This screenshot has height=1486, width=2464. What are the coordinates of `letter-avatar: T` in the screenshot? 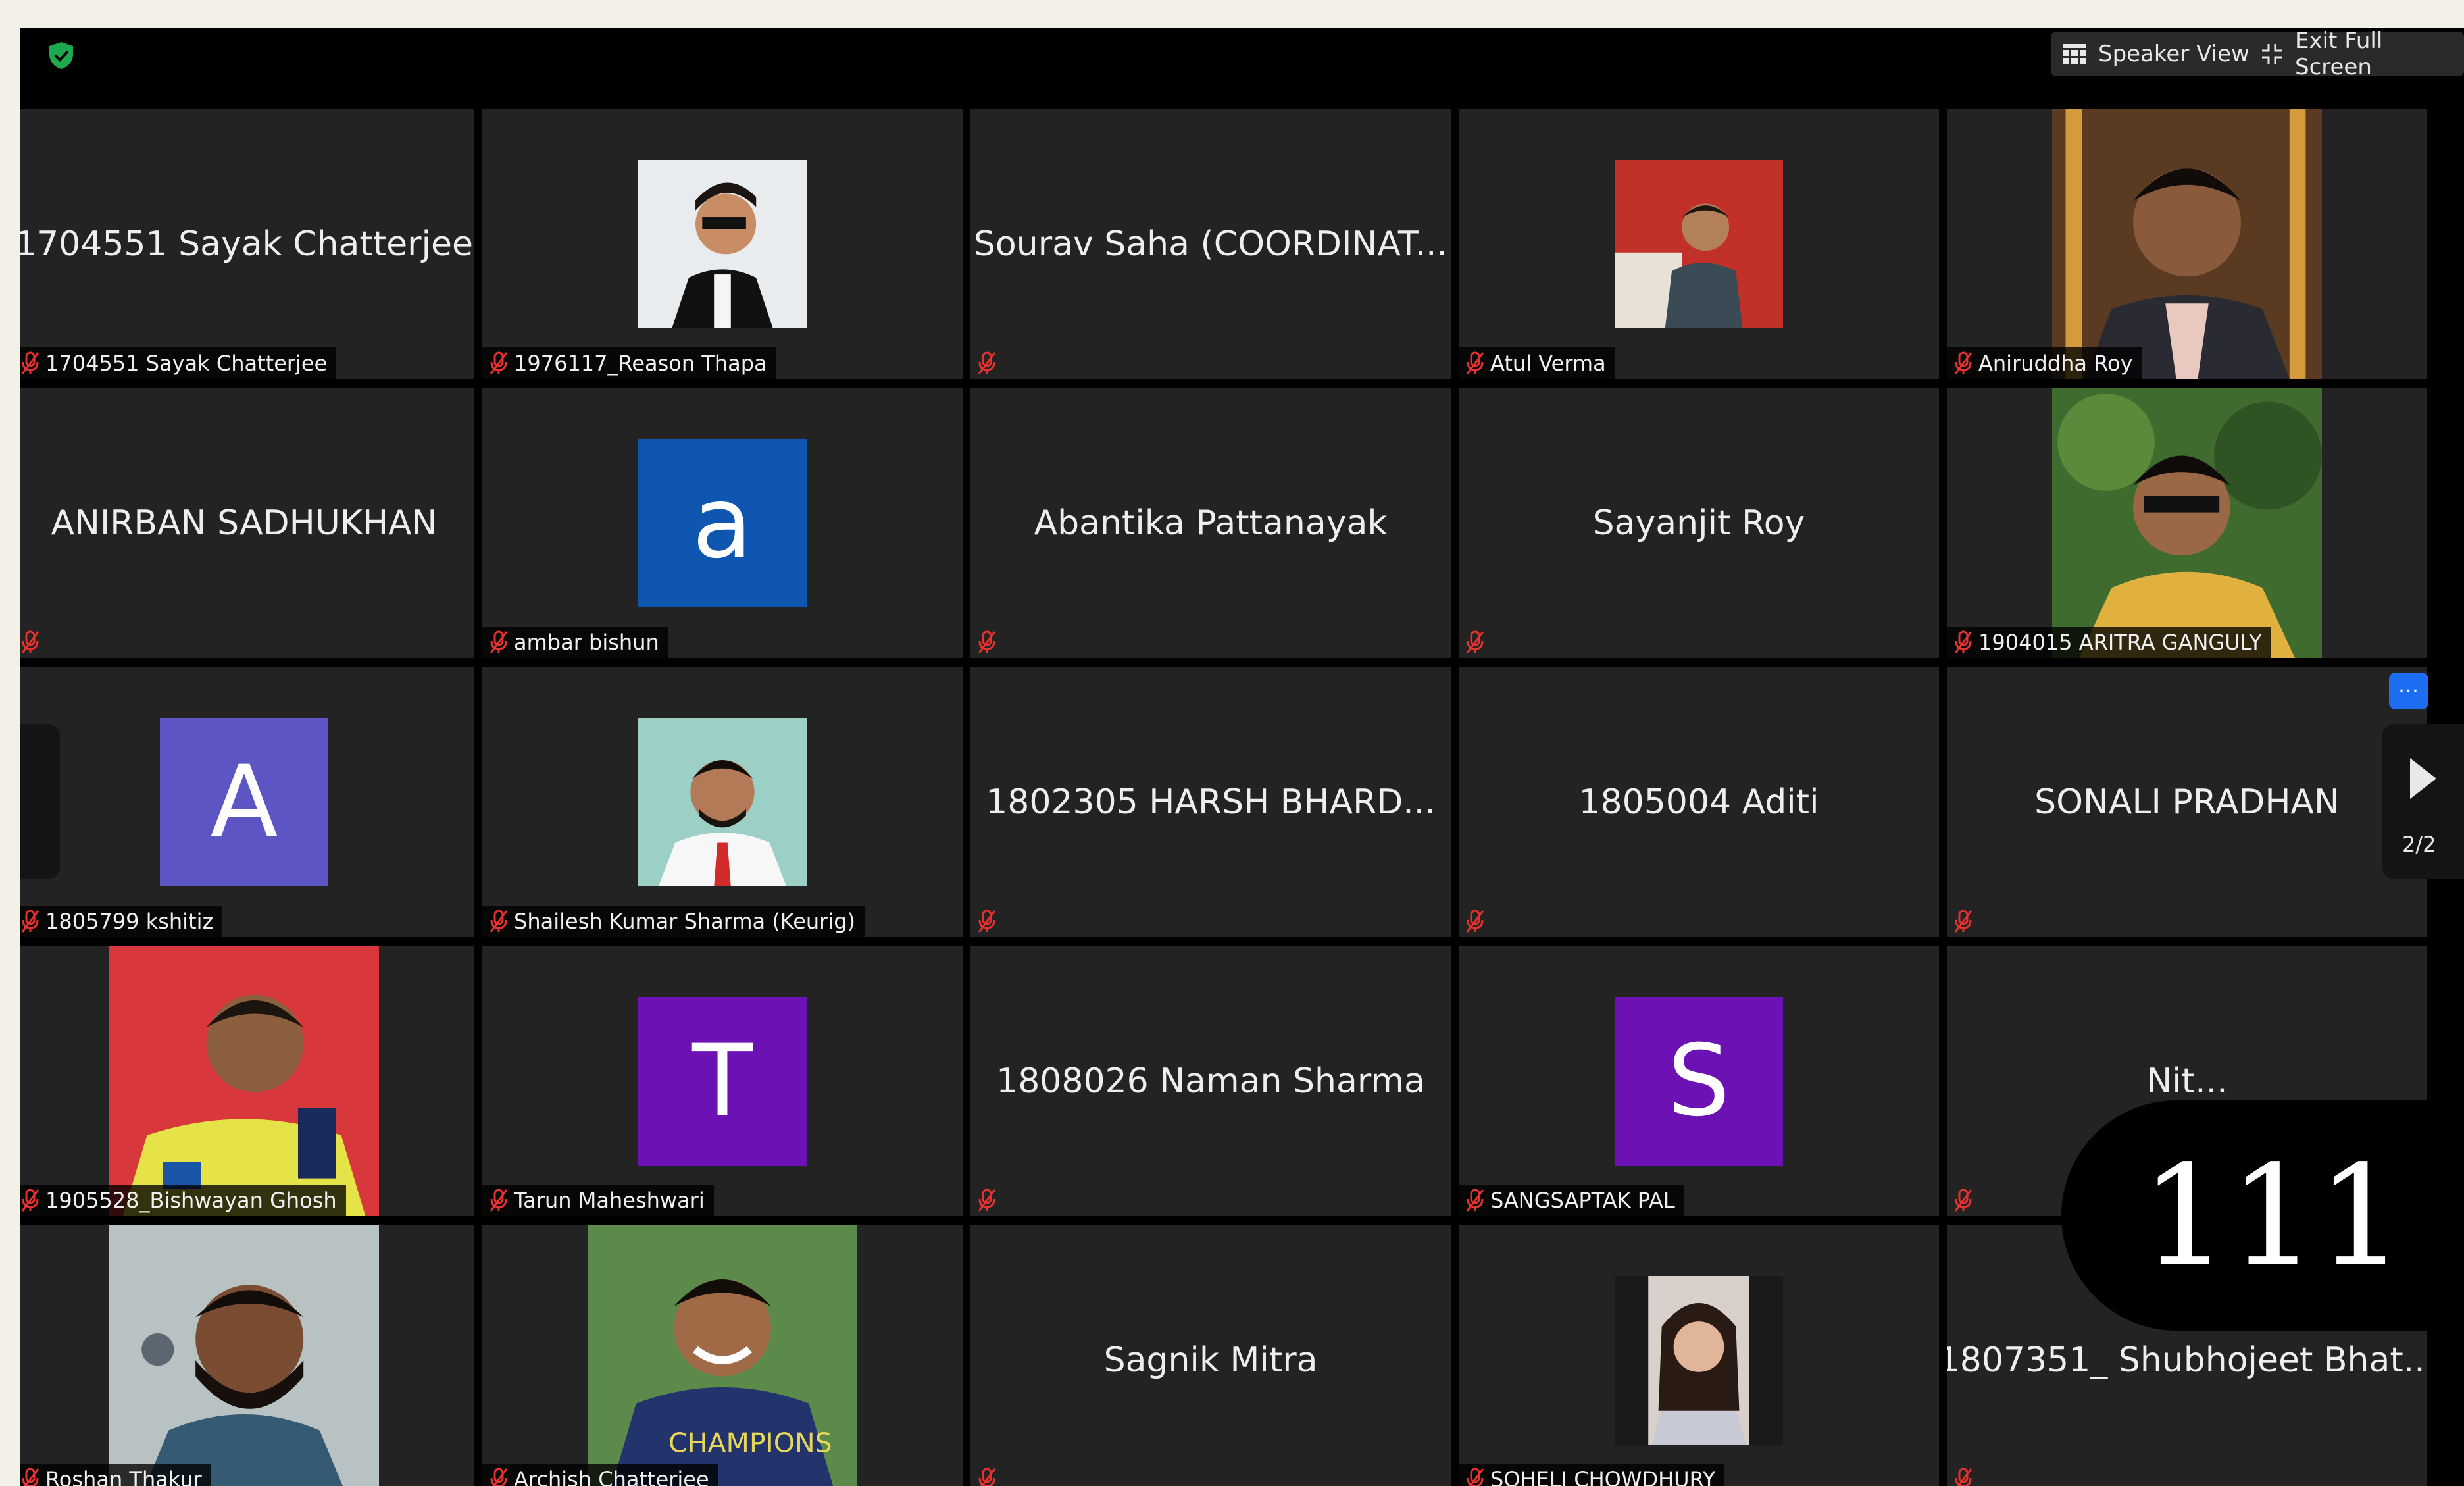 It's located at (722, 1081).